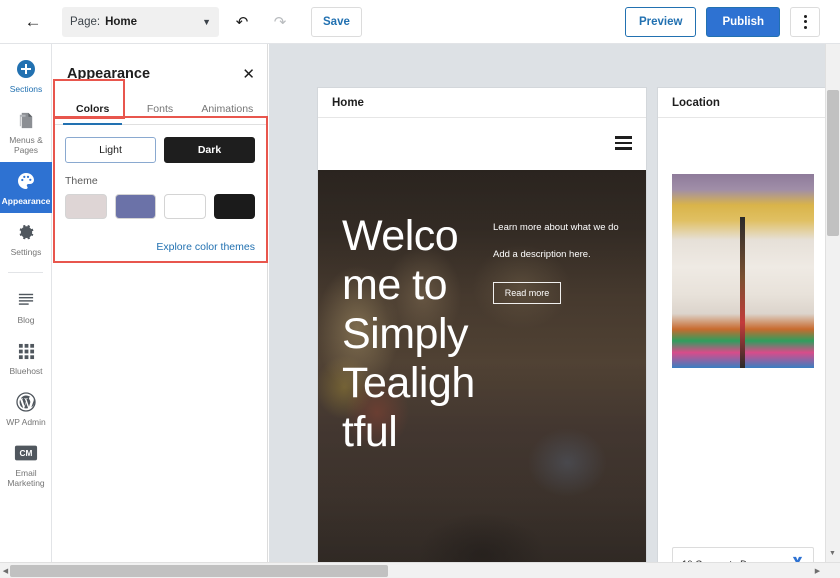  Describe the element at coordinates (81, 181) in the screenshot. I see `theme-section-label: Theme` at that location.